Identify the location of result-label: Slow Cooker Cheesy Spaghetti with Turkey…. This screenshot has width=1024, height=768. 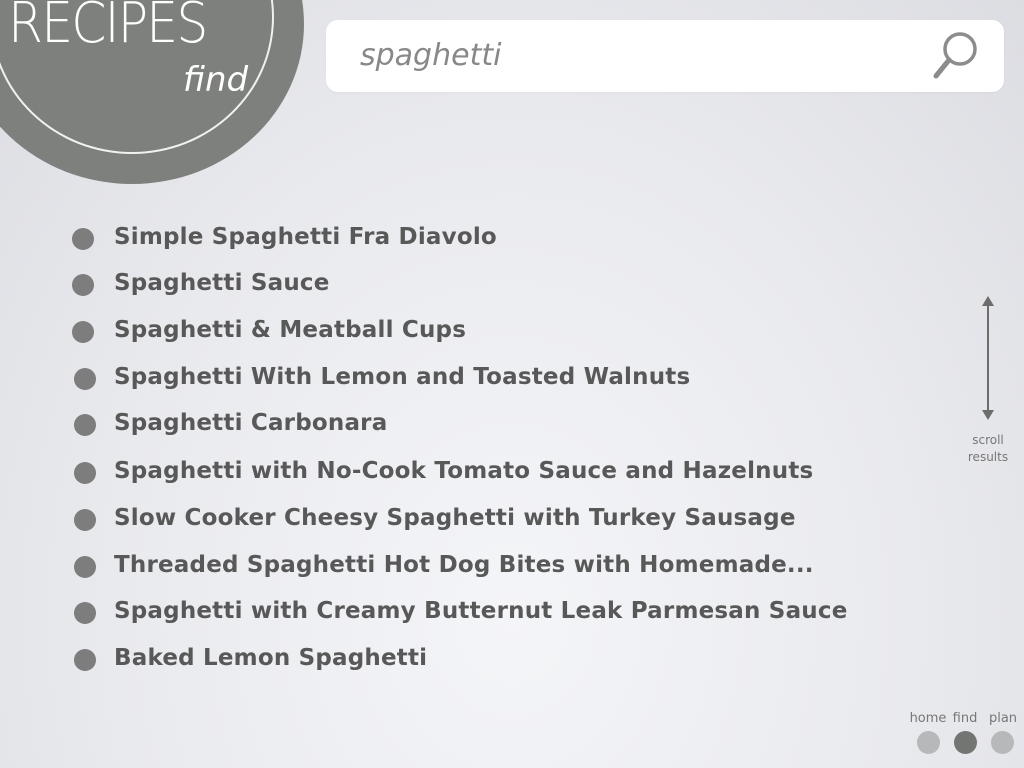
(455, 518).